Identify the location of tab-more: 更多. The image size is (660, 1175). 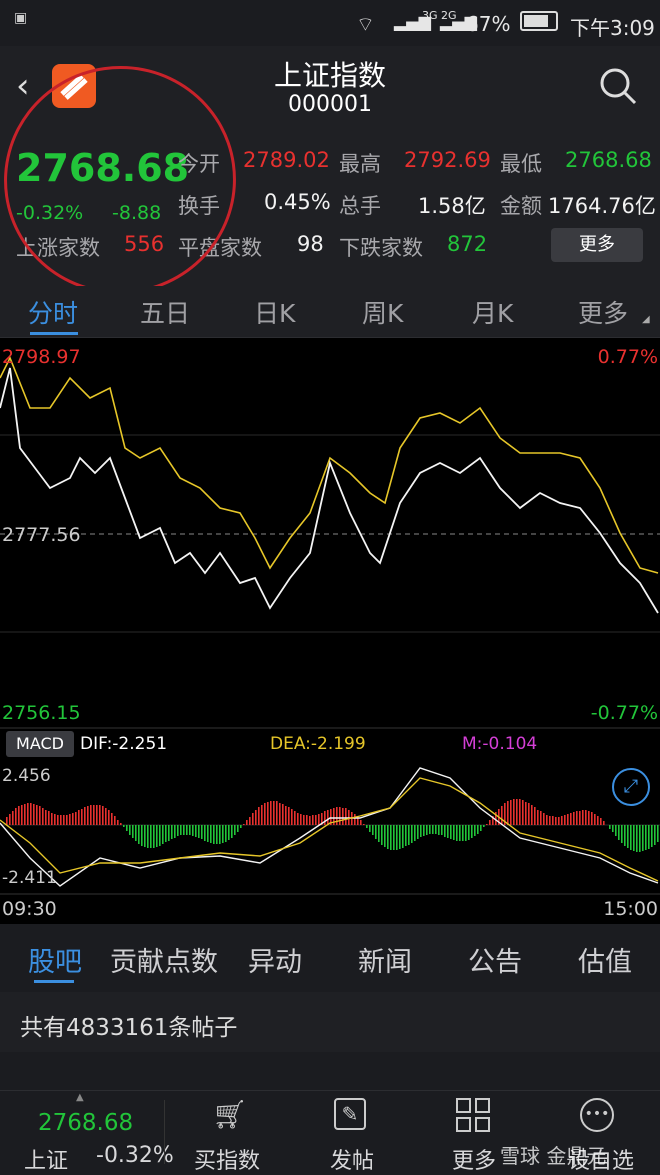
(603, 312).